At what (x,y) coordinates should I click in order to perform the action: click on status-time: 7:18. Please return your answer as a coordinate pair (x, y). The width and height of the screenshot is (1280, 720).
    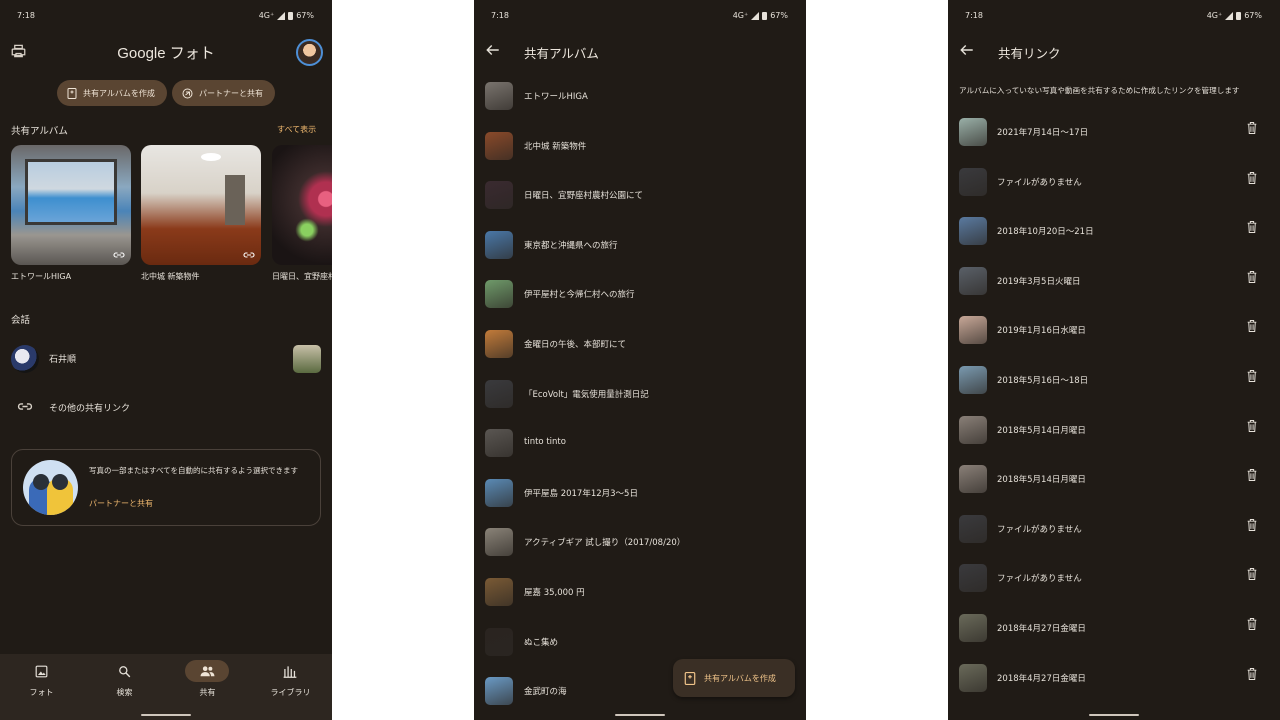
    Looking at the image, I should click on (26, 15).